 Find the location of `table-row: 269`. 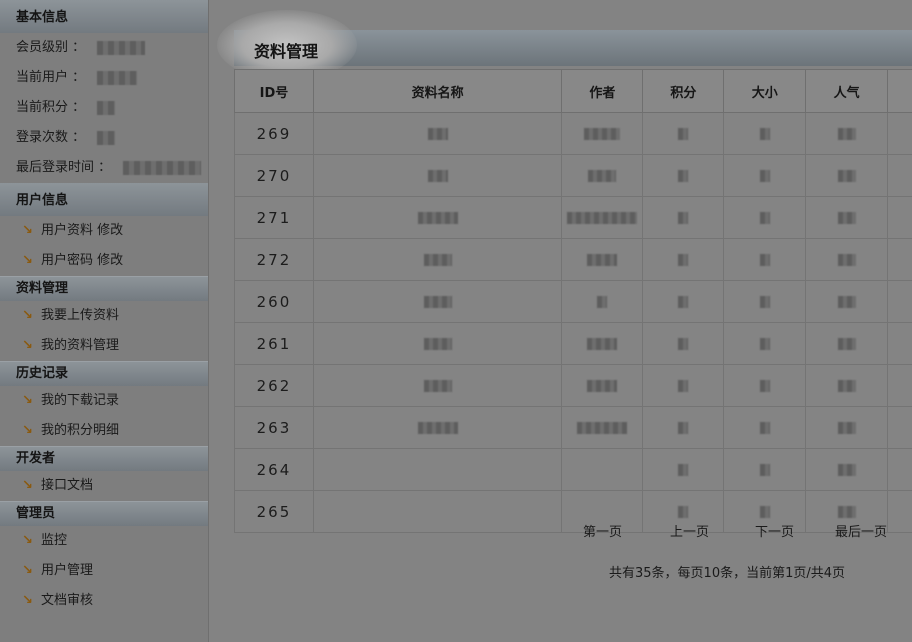

table-row: 269 is located at coordinates (573, 133).